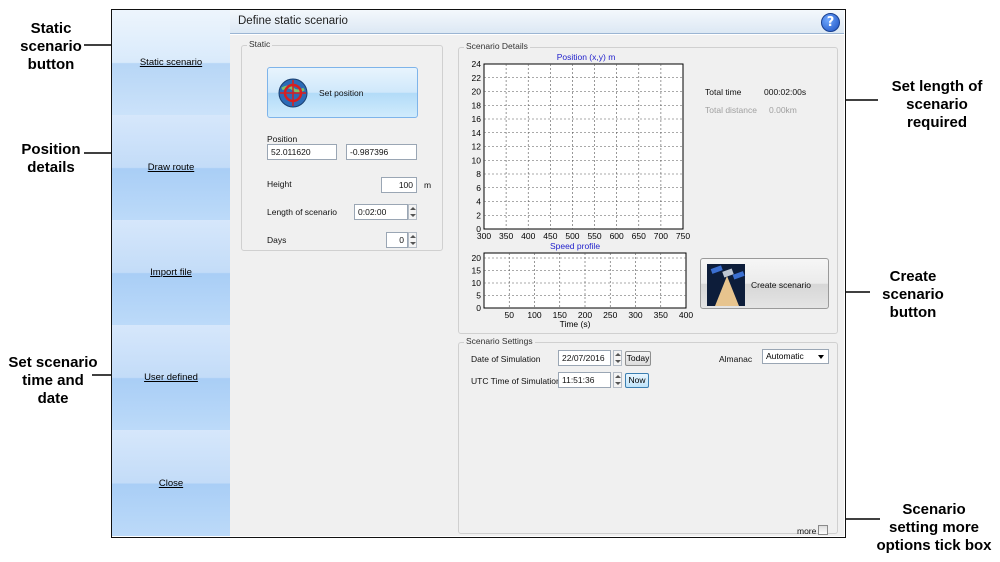 The width and height of the screenshot is (1000, 562). Describe the element at coordinates (477, 258) in the screenshot. I see `speed-chart-y-tick: 20` at that location.